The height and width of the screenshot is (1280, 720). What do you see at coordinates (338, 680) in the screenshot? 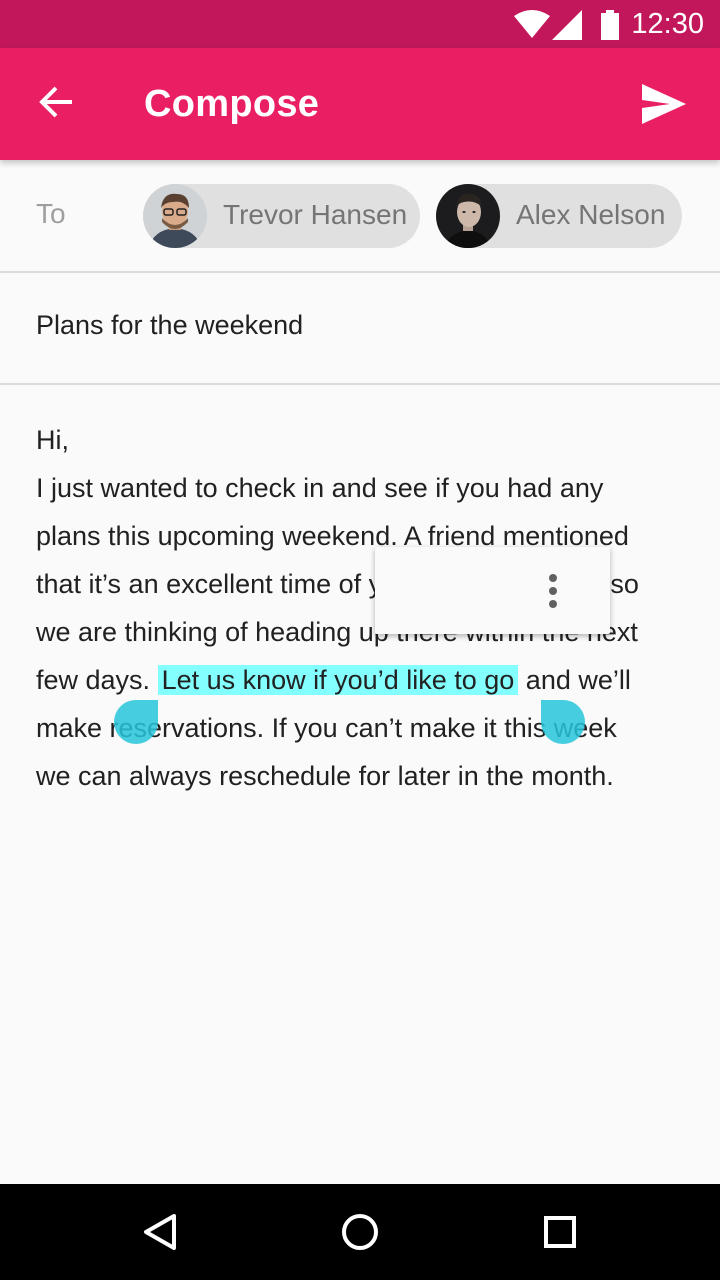
I see `selected-text: Let us know if you’d like to go` at bounding box center [338, 680].